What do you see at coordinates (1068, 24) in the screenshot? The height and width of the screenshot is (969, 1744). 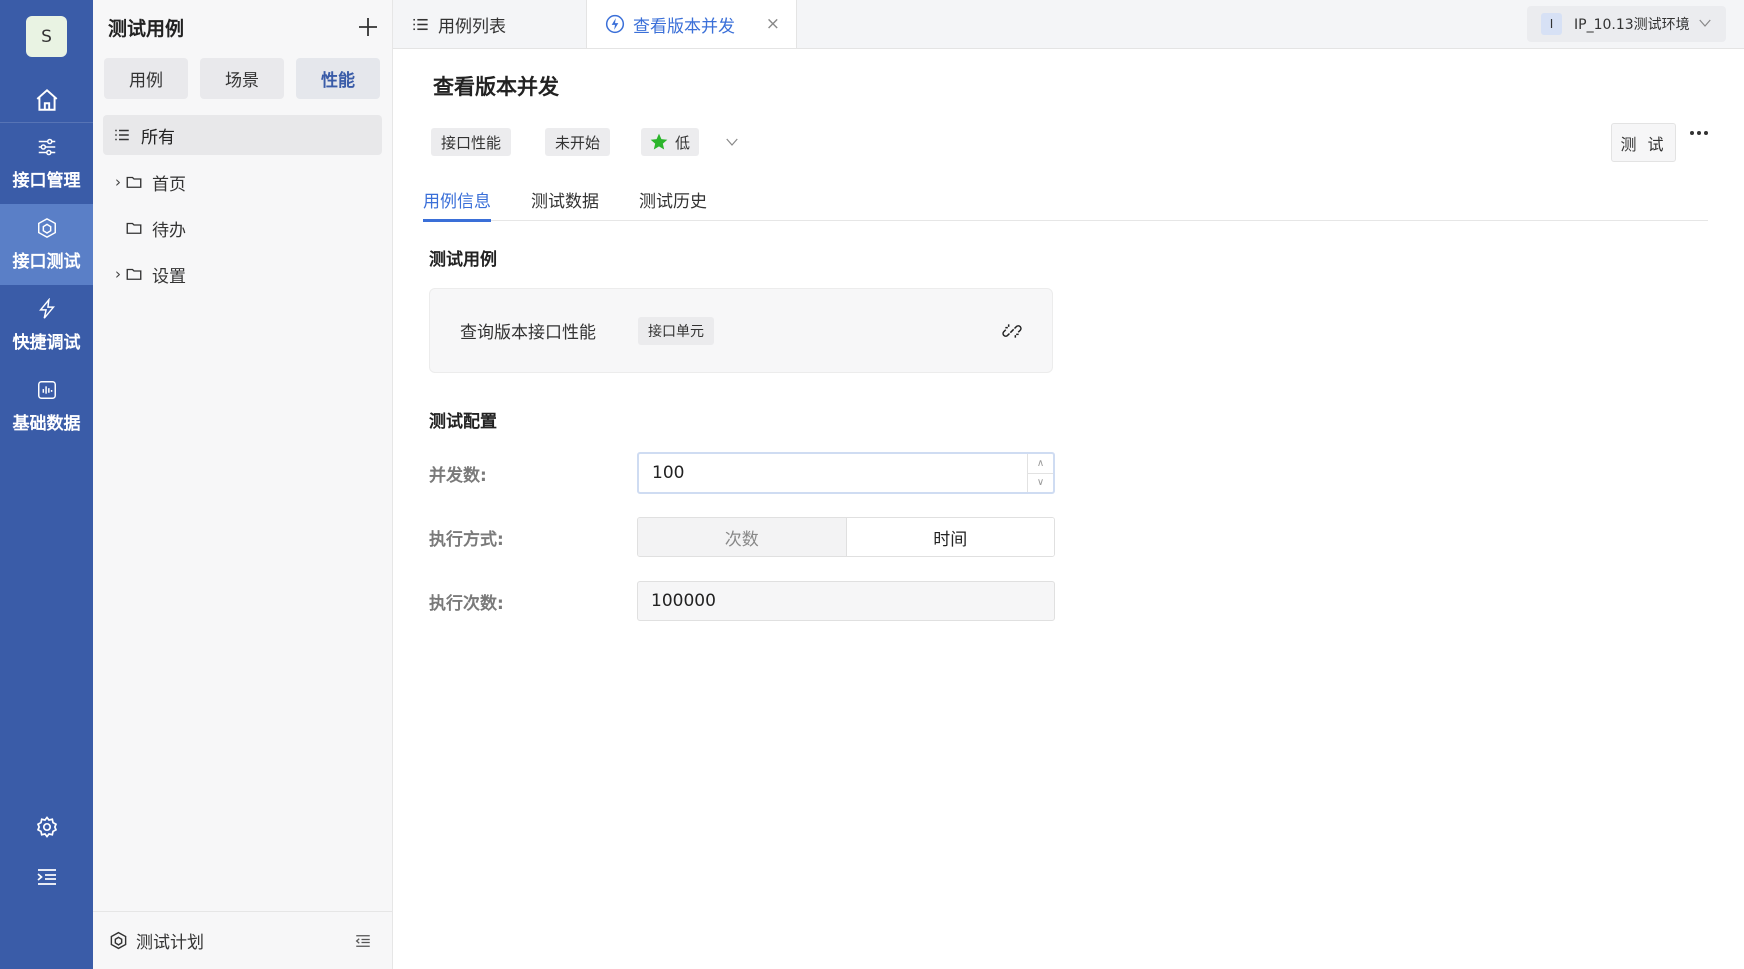 I see `tab-bar: 用例列表 查看版本并发 × I IP_10.13测试环境` at bounding box center [1068, 24].